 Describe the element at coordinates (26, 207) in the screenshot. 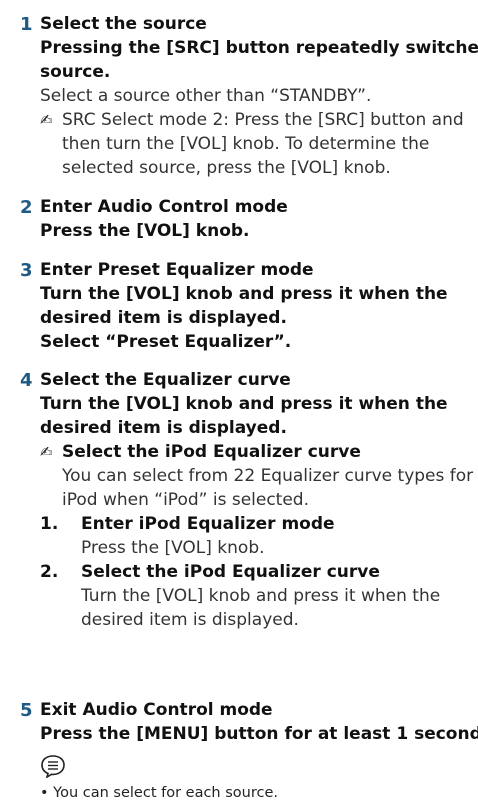

I see `step-number: 2` at that location.